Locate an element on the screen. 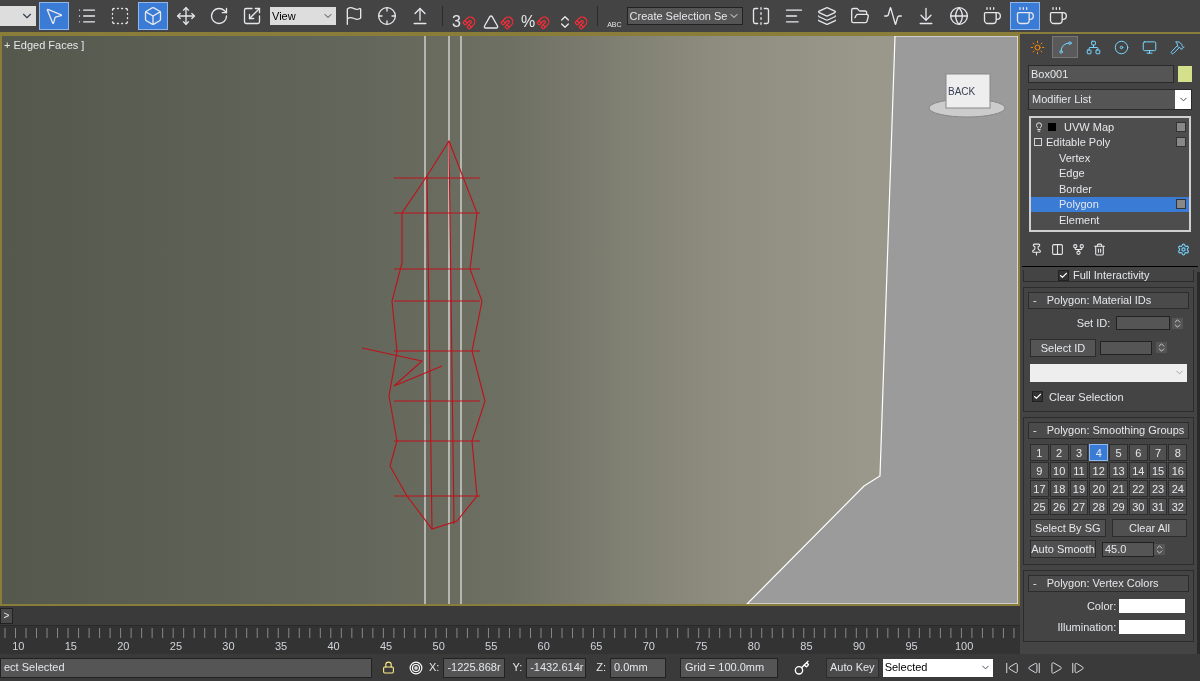 This screenshot has height=681, width=1200. smoothing-group-button: 7 is located at coordinates (1158, 452).